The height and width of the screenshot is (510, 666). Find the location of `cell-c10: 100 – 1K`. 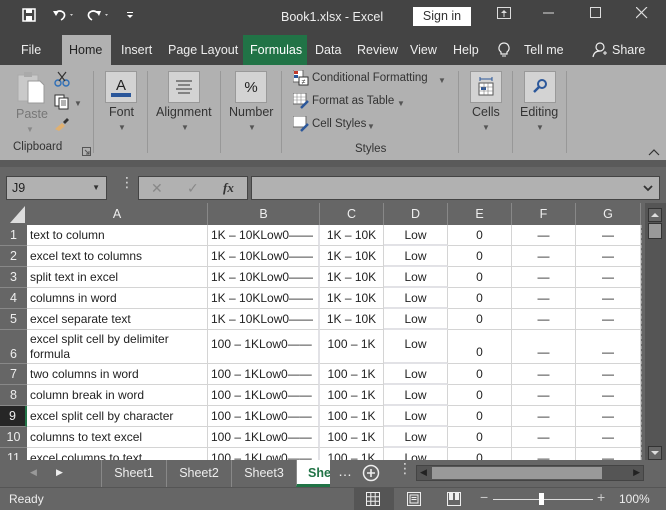

cell-c10: 100 – 1K is located at coordinates (352, 437).